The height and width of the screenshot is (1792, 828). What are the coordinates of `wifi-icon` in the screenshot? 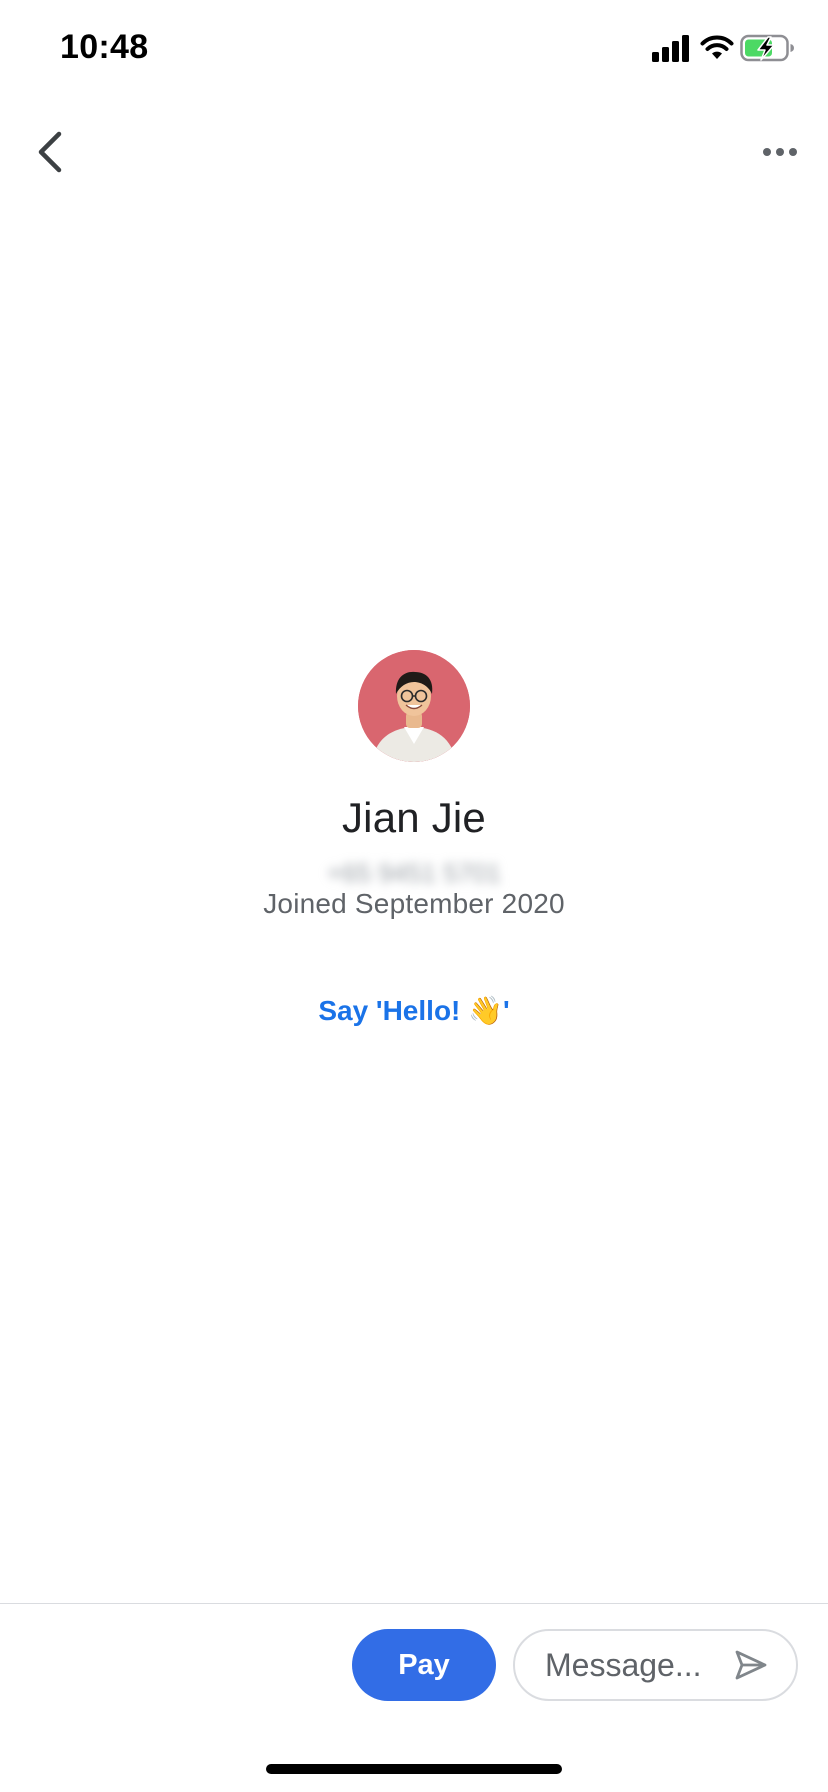 It's located at (717, 47).